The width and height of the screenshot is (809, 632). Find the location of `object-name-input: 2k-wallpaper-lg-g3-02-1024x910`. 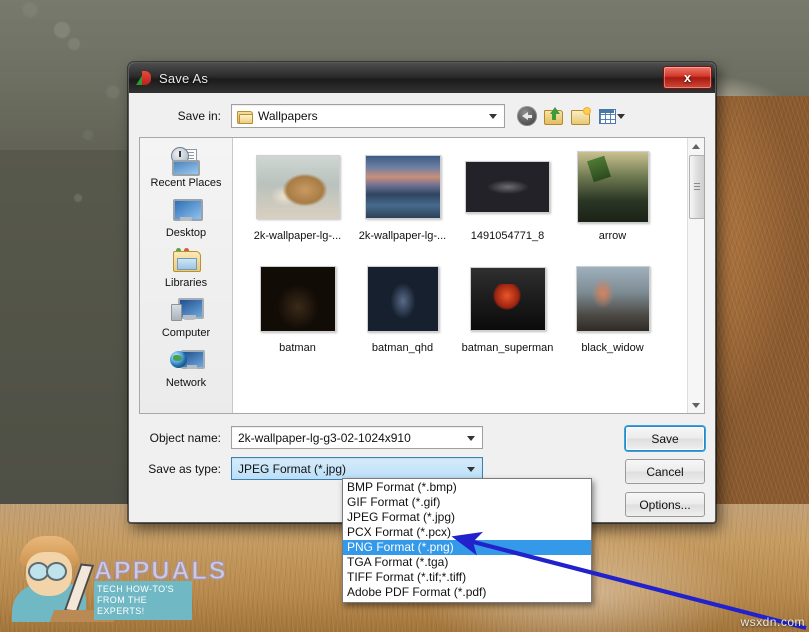

object-name-input: 2k-wallpaper-lg-g3-02-1024x910 is located at coordinates (357, 437).